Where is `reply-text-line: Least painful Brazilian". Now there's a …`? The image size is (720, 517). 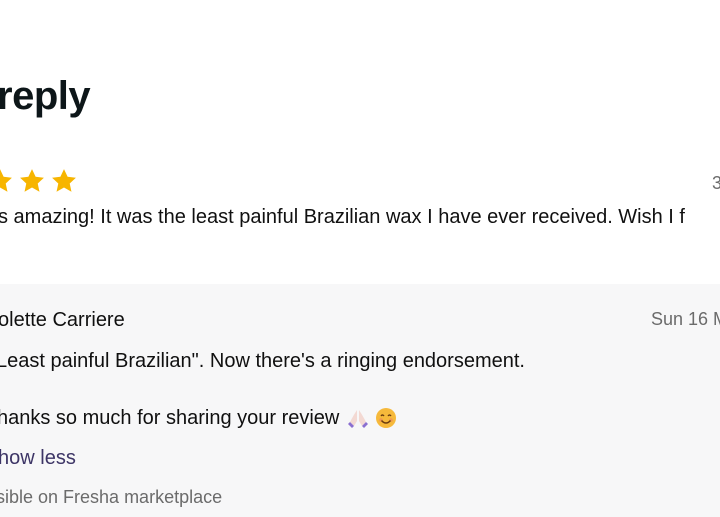 reply-text-line: Least painful Brazilian". Now there's a … is located at coordinates (262, 361).